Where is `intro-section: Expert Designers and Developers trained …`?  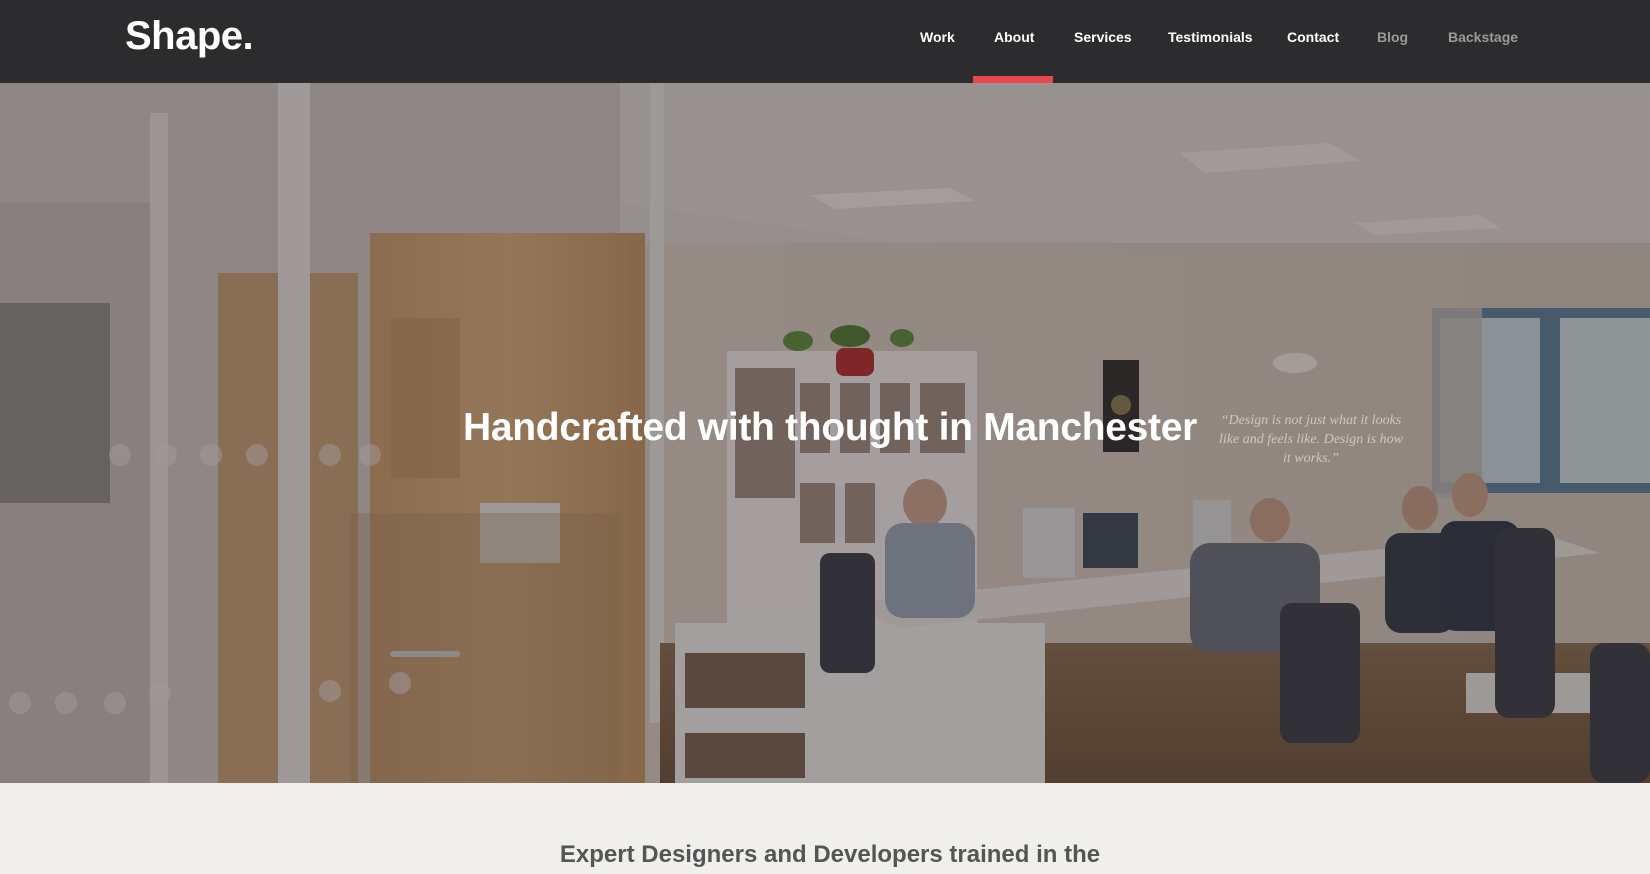
intro-section: Expert Designers and Developers trained … is located at coordinates (825, 828).